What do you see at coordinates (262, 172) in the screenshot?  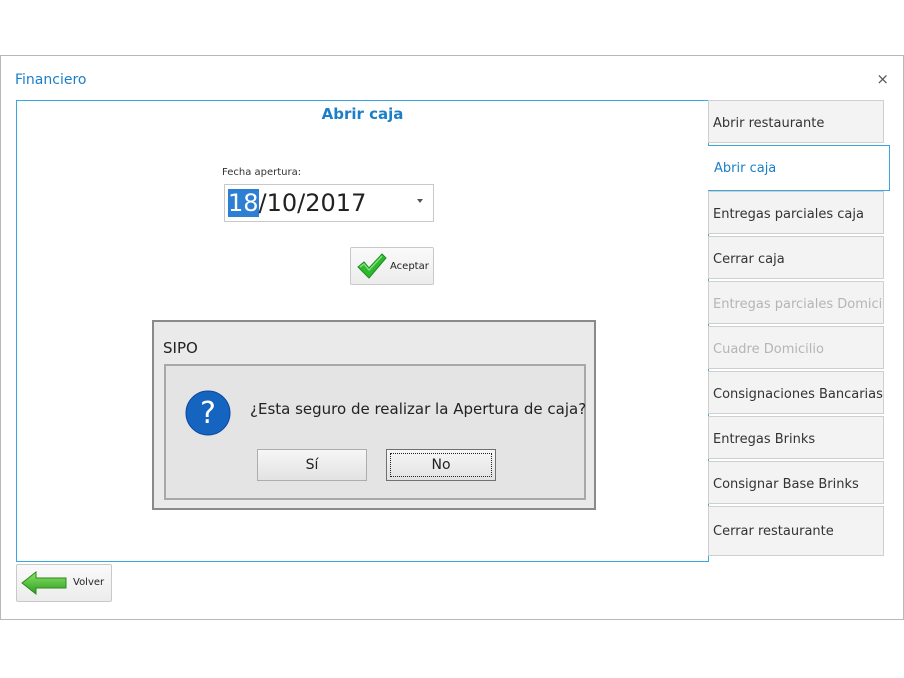 I see `date-label: Fecha apertura:` at bounding box center [262, 172].